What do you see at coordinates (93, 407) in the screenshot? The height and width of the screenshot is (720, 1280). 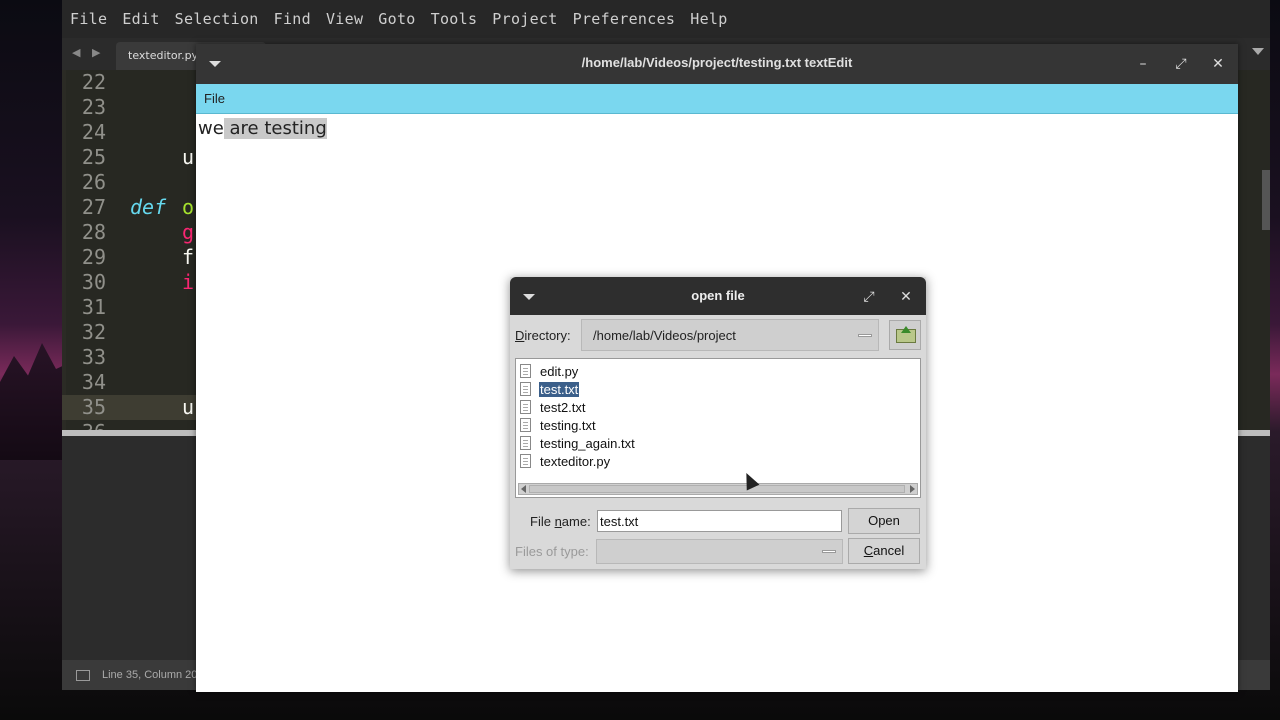 I see `line-number: 35` at bounding box center [93, 407].